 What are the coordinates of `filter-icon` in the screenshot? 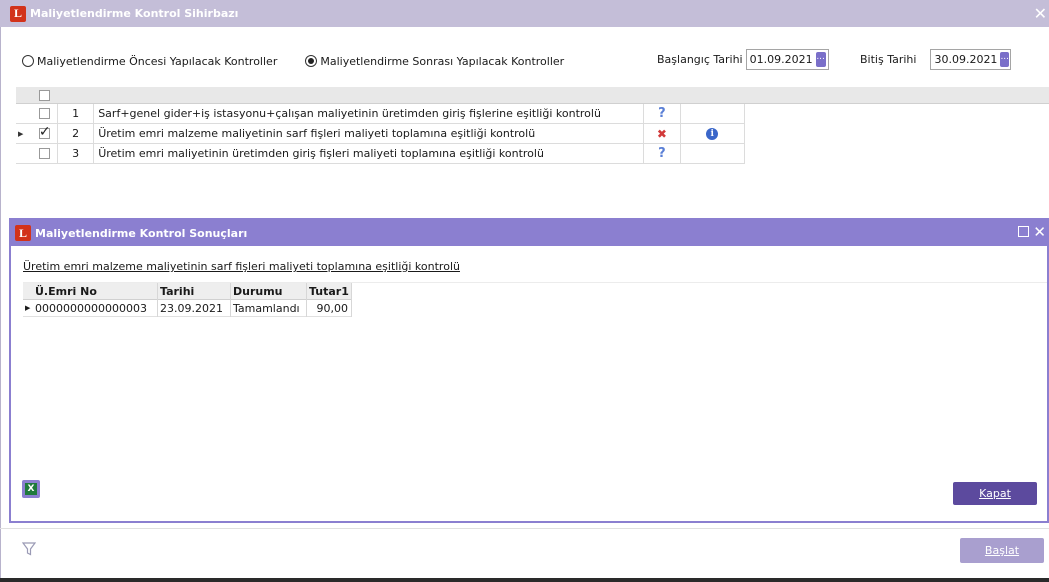 It's located at (29, 549).